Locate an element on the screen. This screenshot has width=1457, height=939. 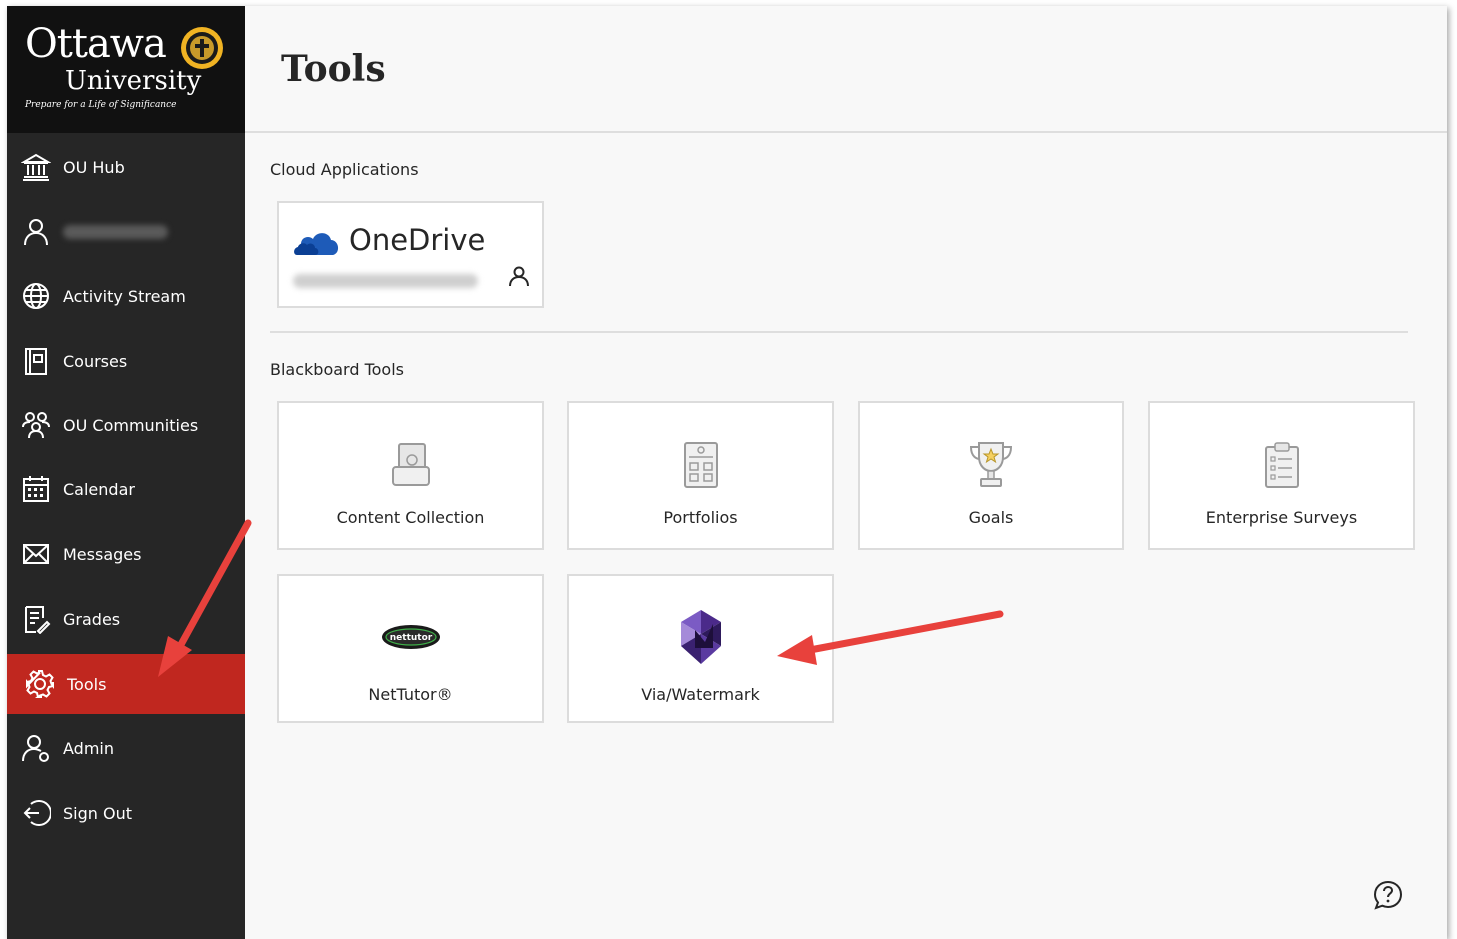
tool-label: Portfolios is located at coordinates (700, 517).